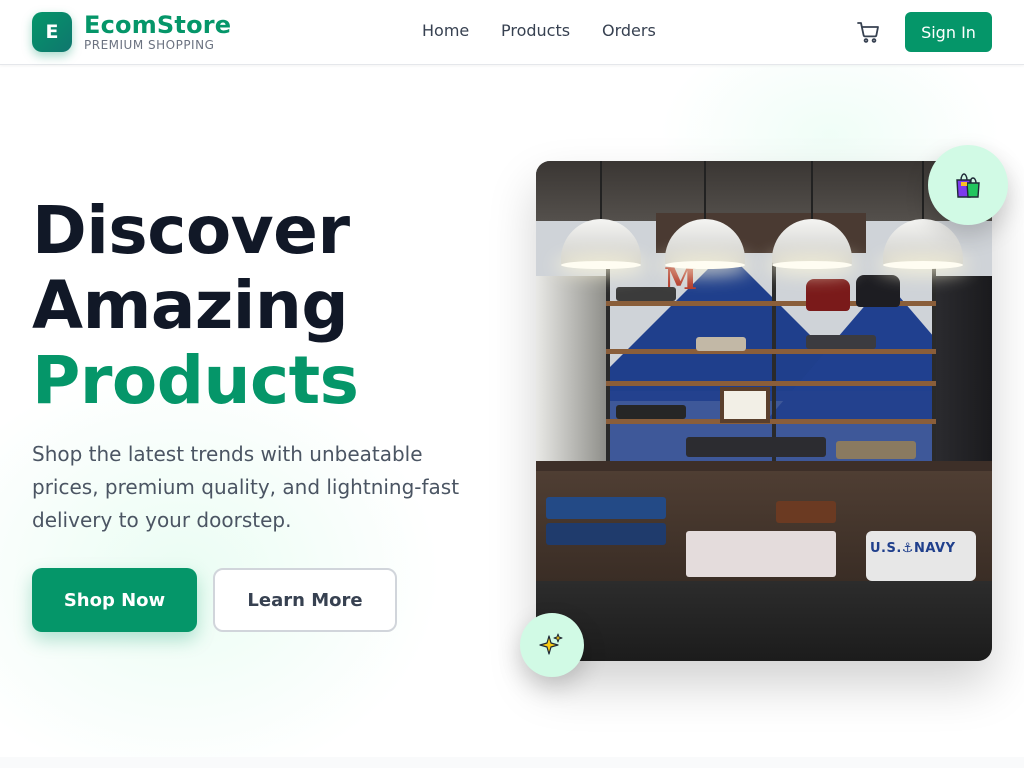 The image size is (1024, 768). Describe the element at coordinates (190, 305) in the screenshot. I see `headline-line: Amazing` at that location.